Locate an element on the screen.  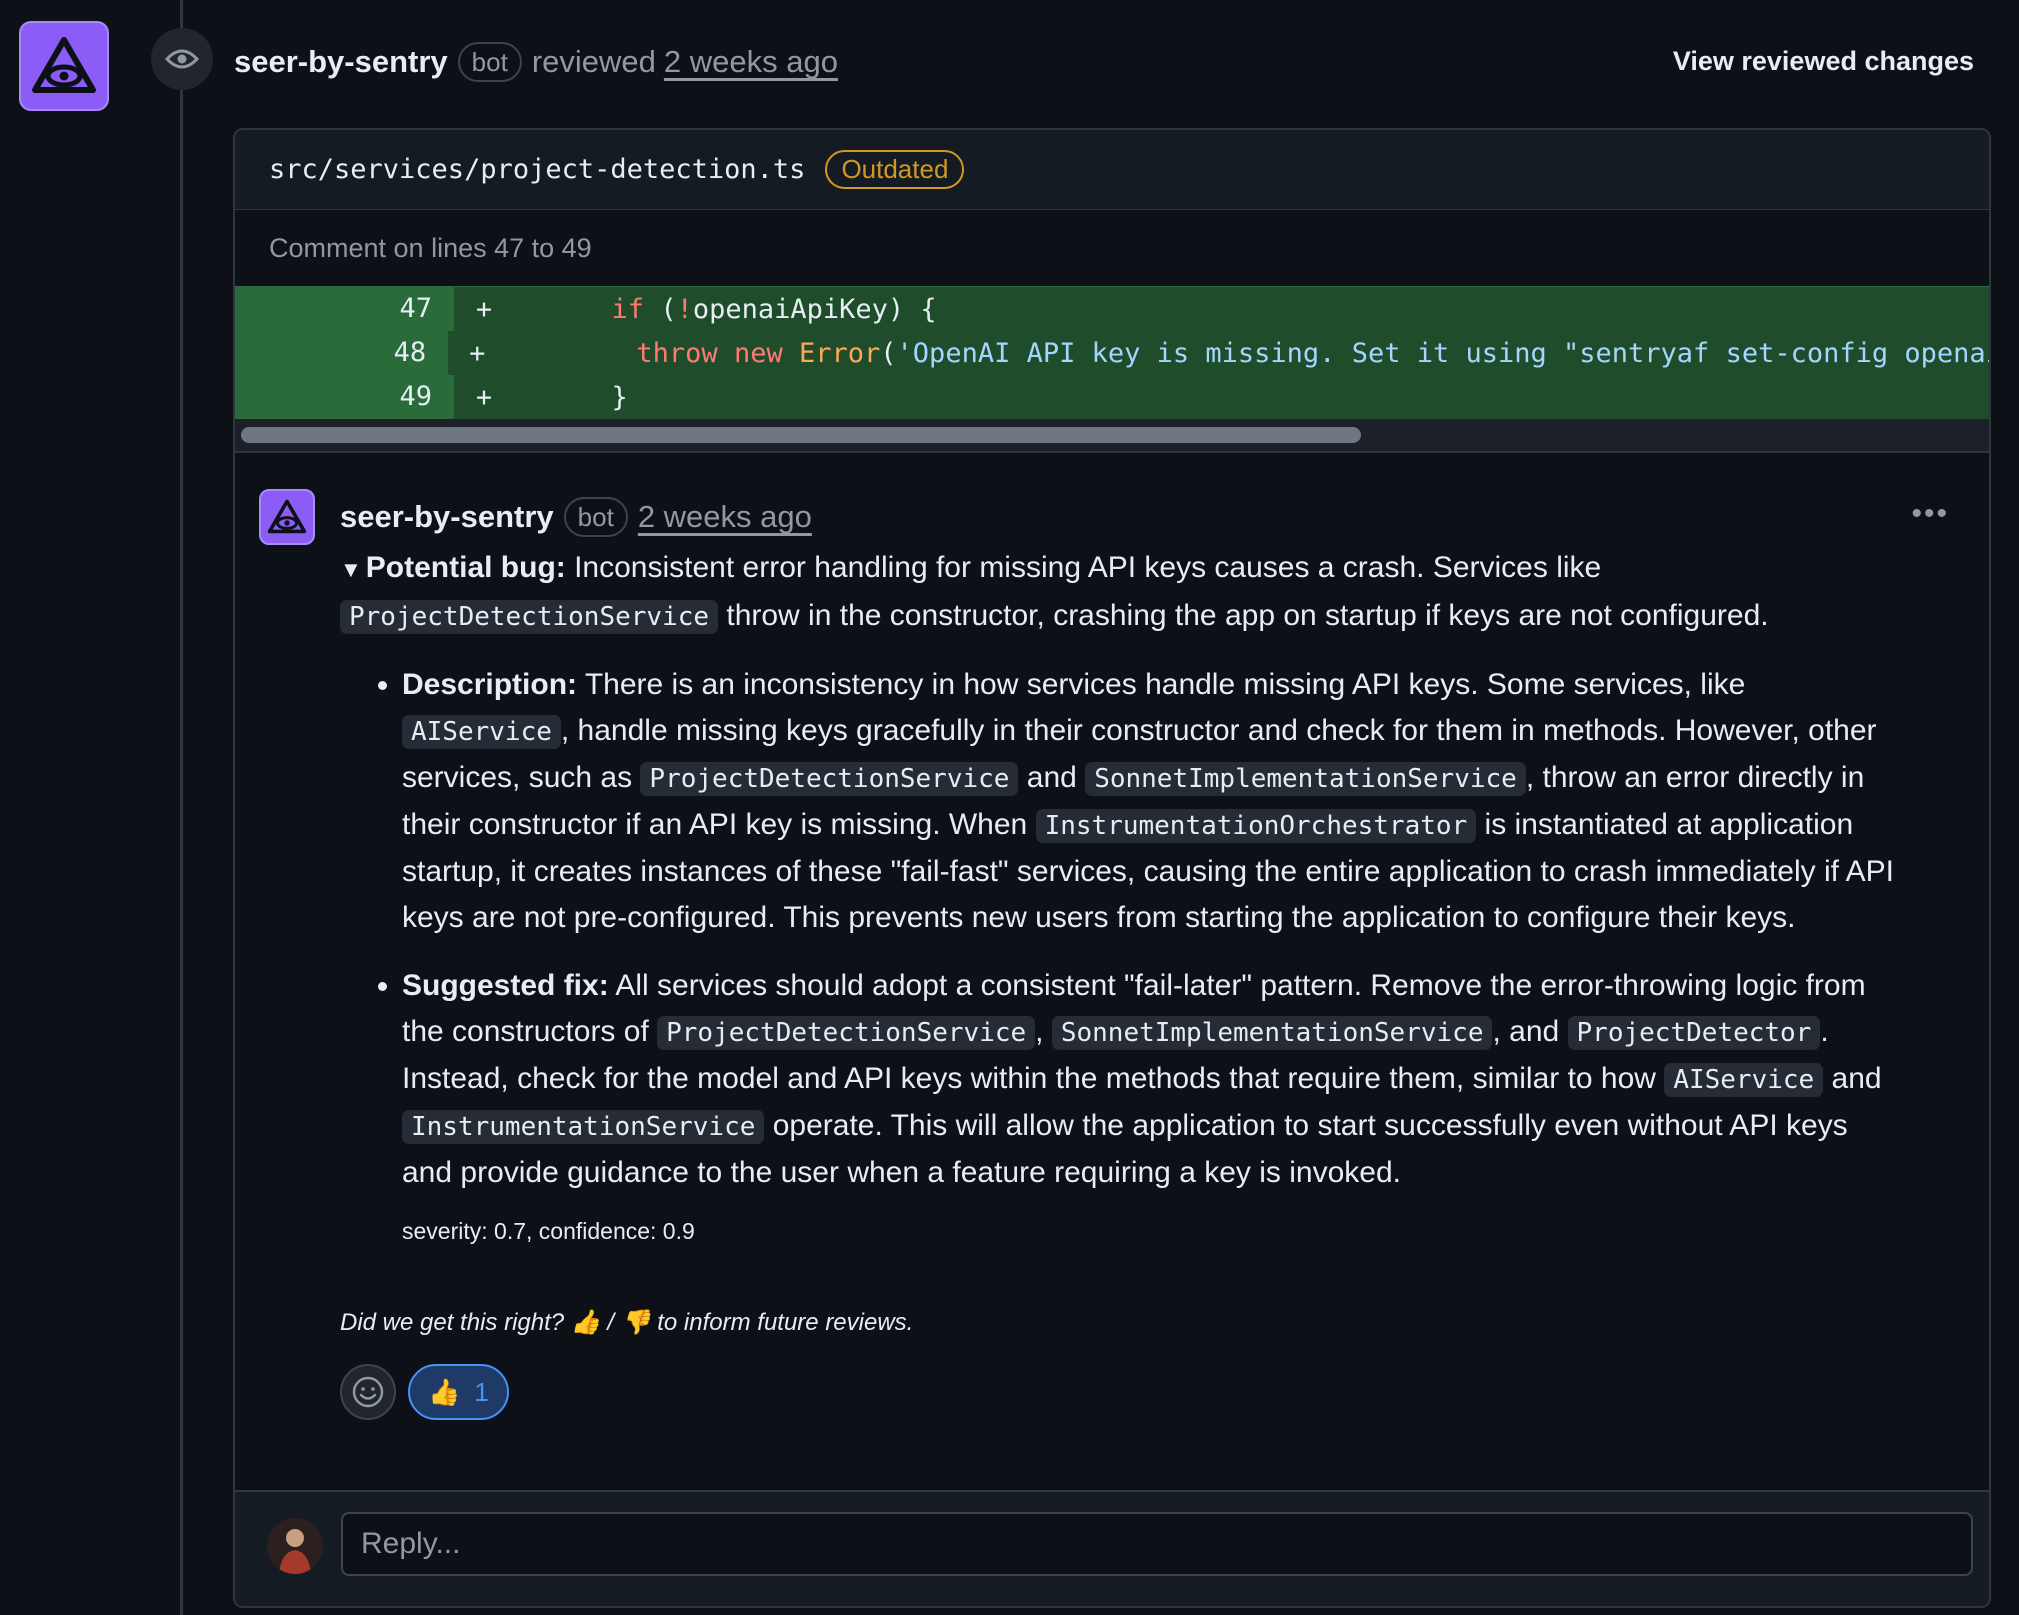
thumbs-down-icon: 👎 is located at coordinates (635, 1322).